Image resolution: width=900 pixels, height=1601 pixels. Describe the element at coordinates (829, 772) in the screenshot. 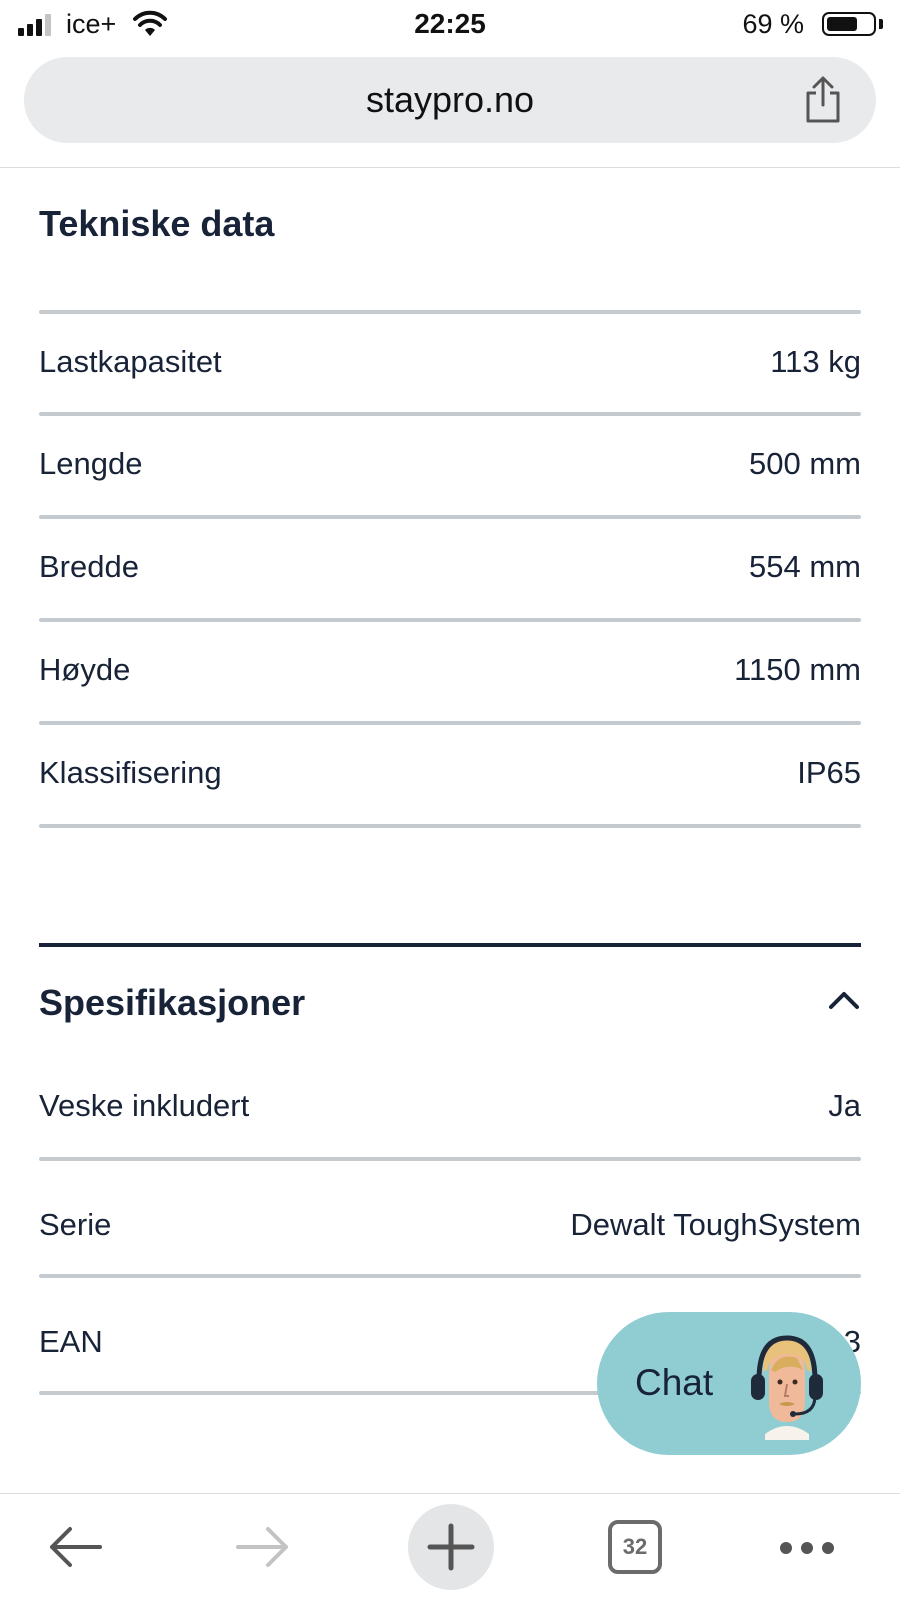

I see `spec-value: IP65` at that location.